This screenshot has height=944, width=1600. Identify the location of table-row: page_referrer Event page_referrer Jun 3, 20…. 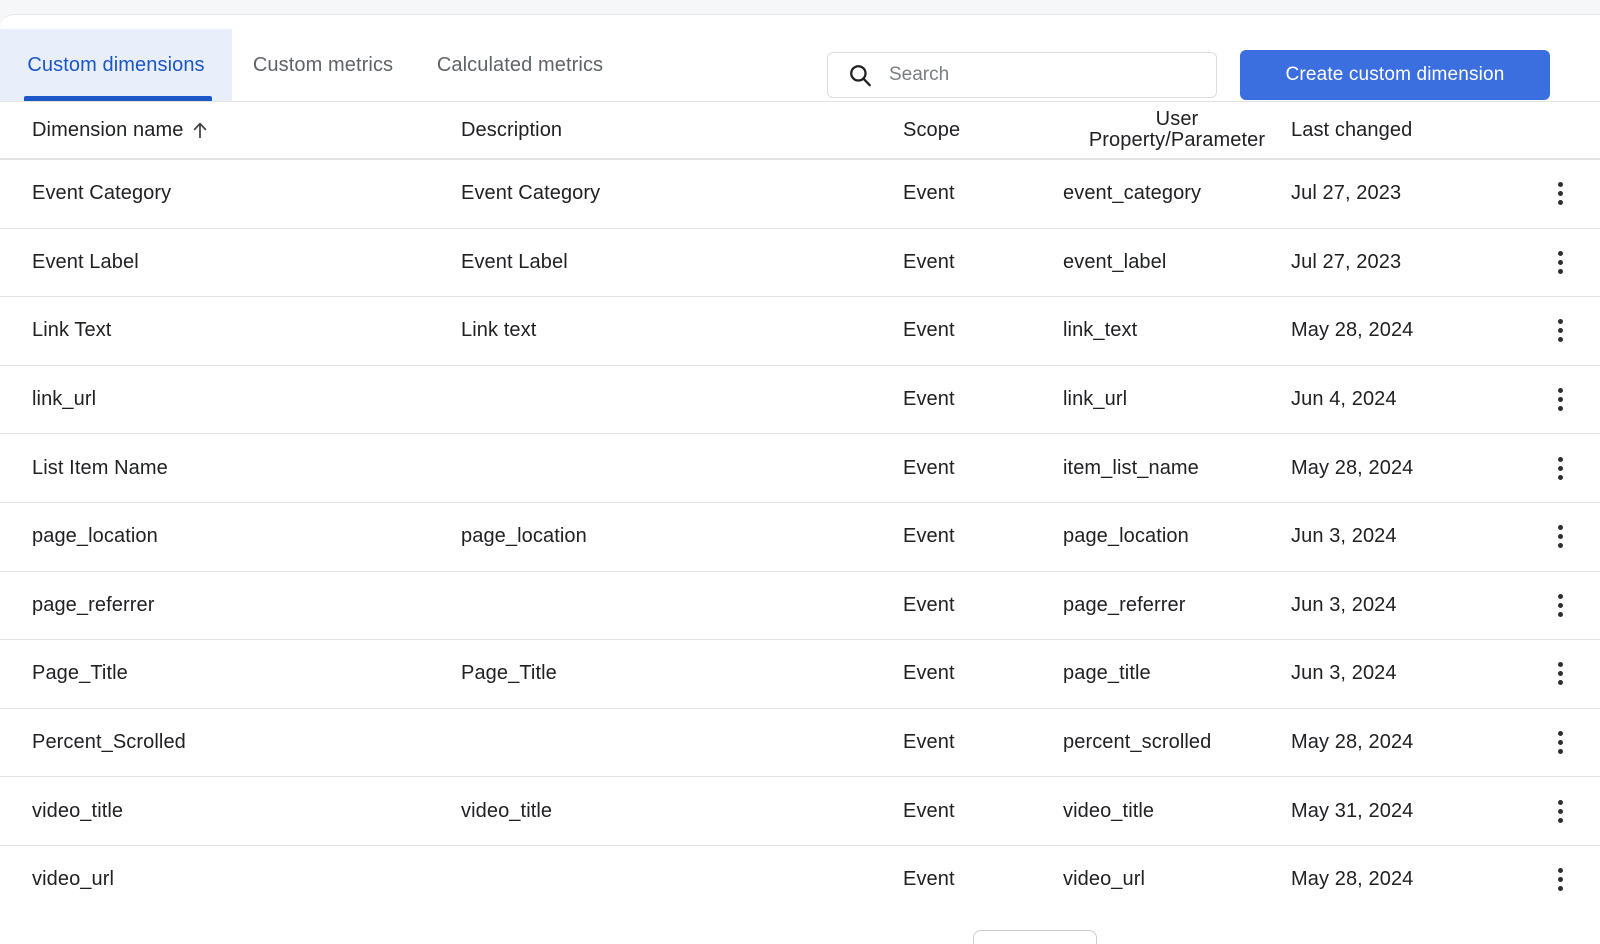
(800, 605).